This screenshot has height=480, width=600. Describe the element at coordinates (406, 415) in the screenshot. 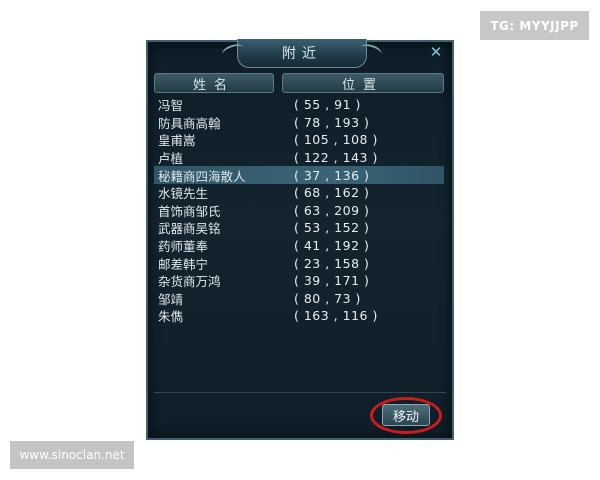

I see `move-button: 移动` at that location.